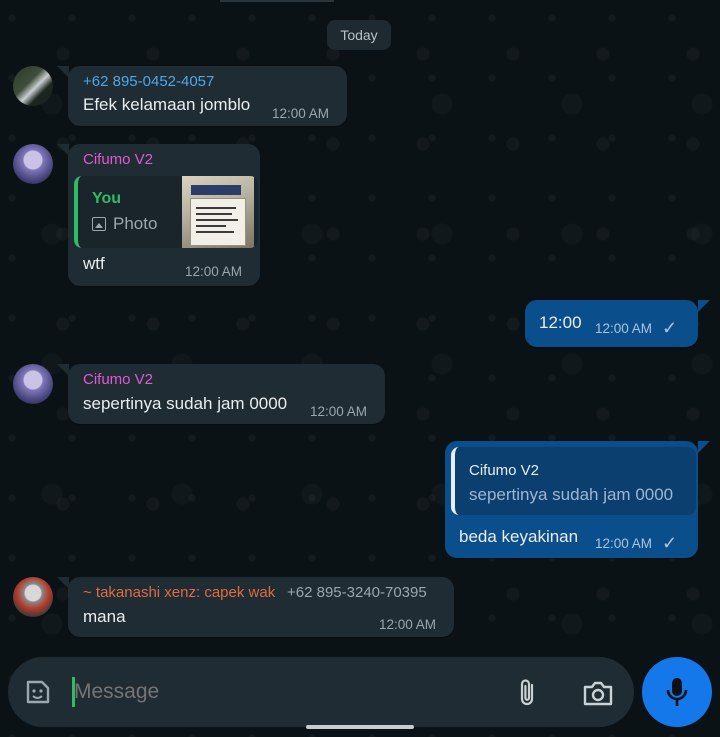  What do you see at coordinates (560, 322) in the screenshot?
I see `message-text: 12:00` at bounding box center [560, 322].